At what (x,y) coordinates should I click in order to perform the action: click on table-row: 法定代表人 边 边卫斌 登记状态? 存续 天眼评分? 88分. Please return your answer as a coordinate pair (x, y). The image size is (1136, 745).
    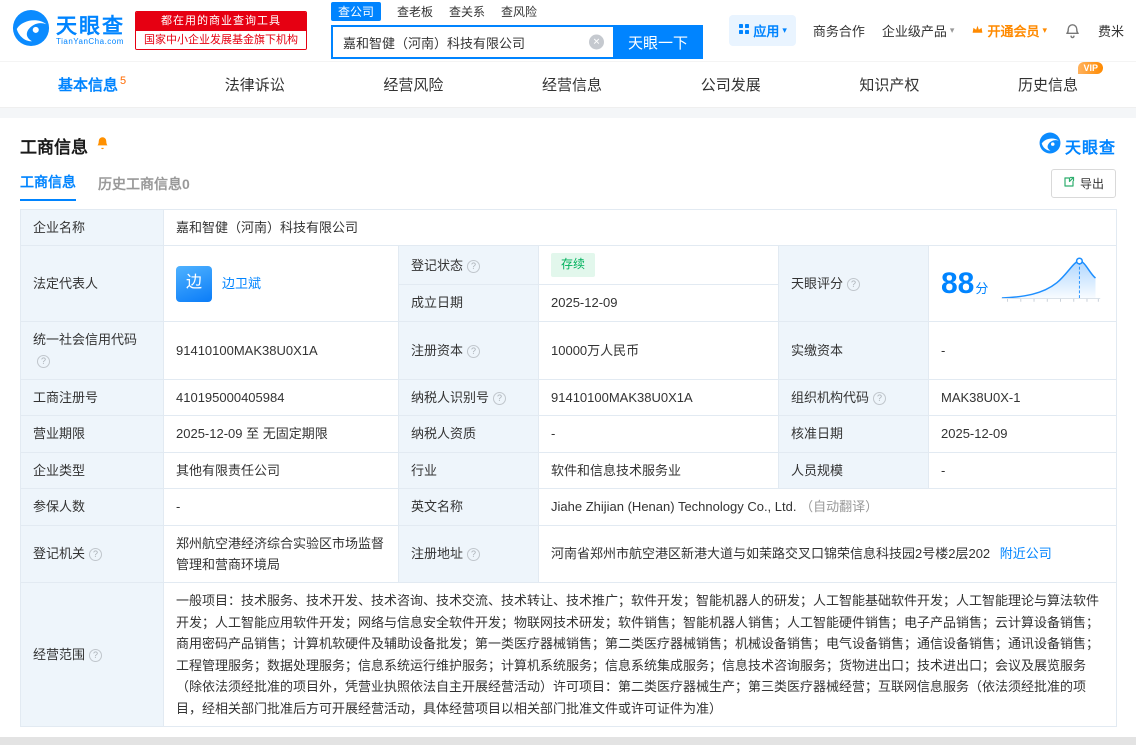
    Looking at the image, I should click on (569, 283).